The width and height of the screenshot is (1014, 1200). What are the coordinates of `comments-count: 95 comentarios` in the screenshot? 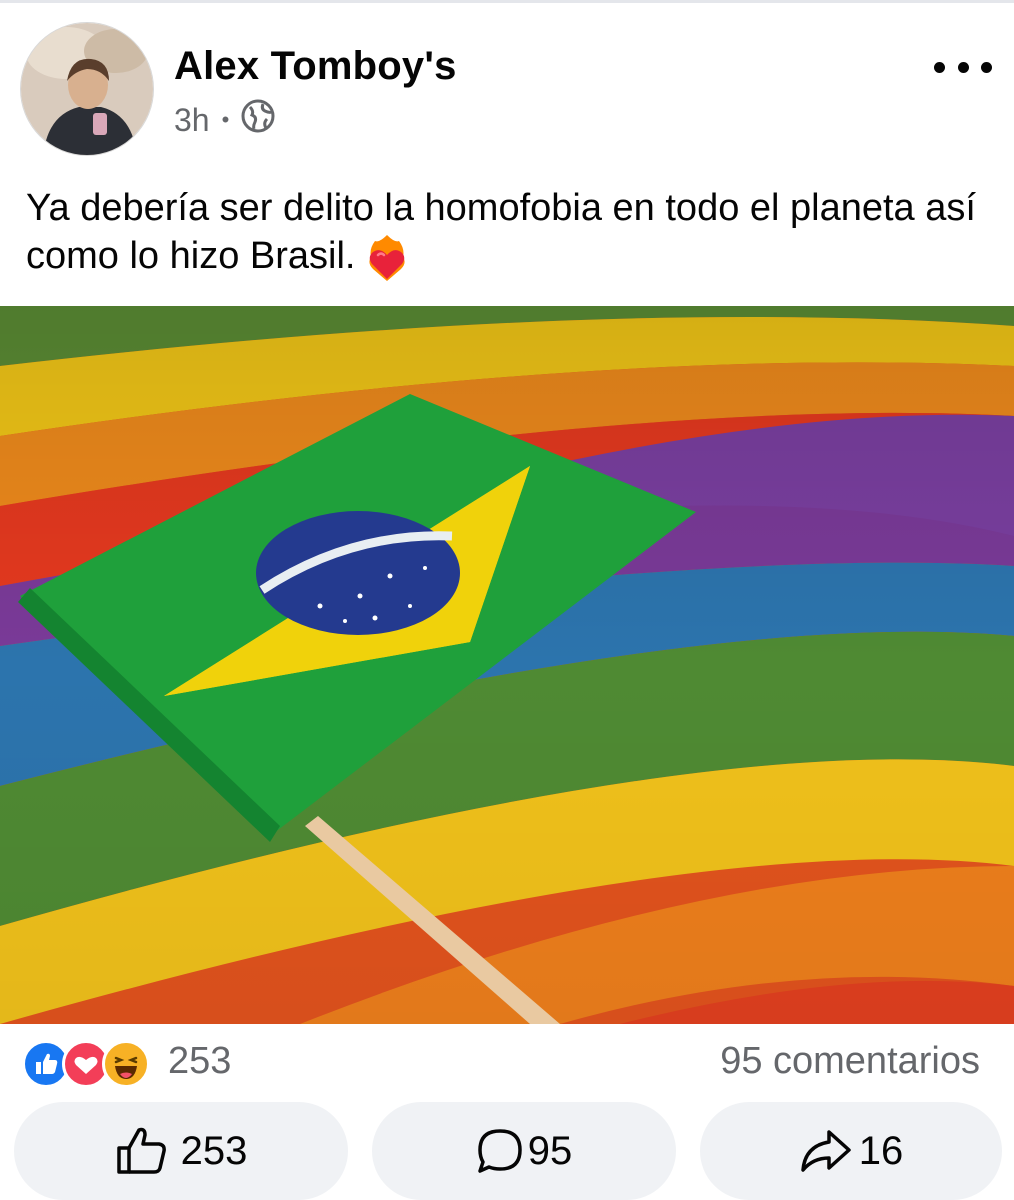 It's located at (850, 1061).